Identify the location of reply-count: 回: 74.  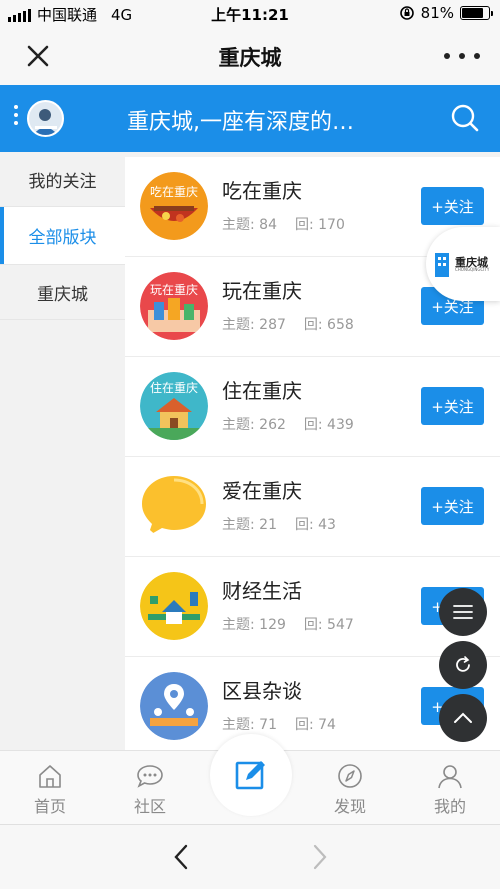
(315, 725).